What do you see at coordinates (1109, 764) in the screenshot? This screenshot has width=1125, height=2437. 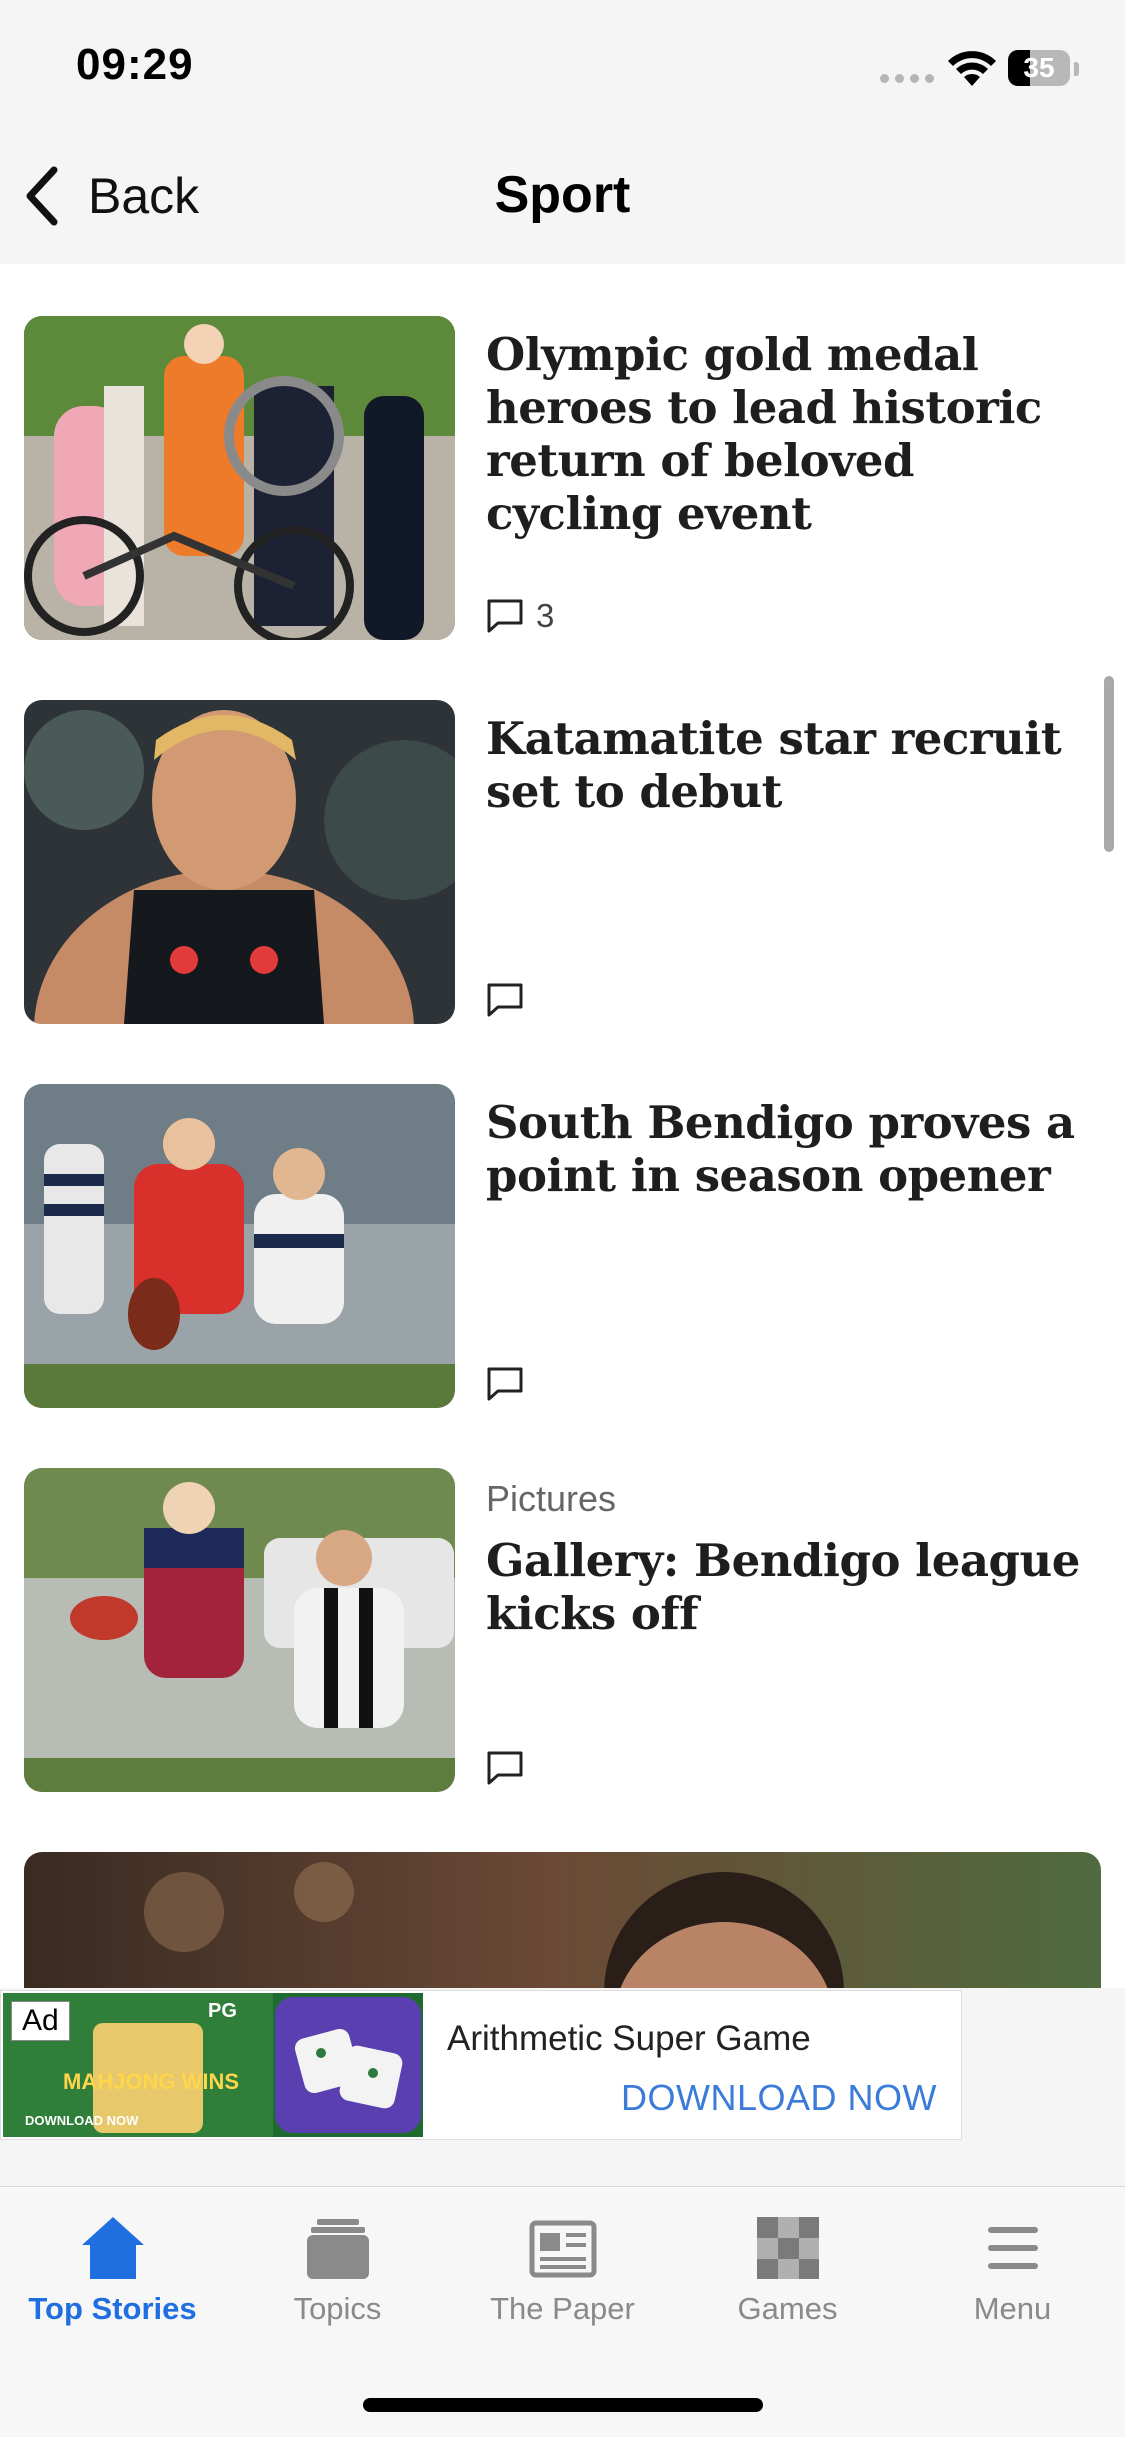 I see `scroll-indicator` at bounding box center [1109, 764].